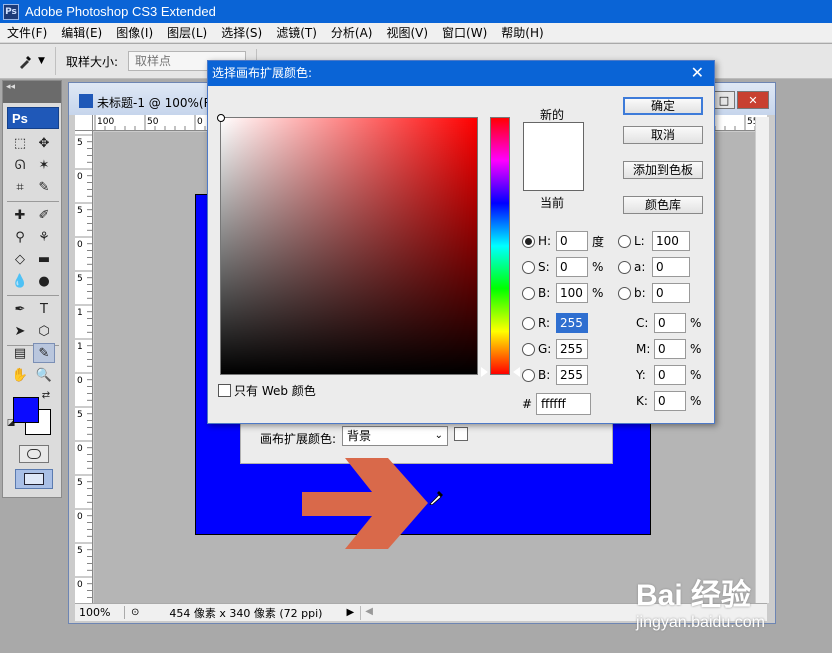 The image size is (832, 653). I want to click on zoom-level: 100%, so click(100, 612).